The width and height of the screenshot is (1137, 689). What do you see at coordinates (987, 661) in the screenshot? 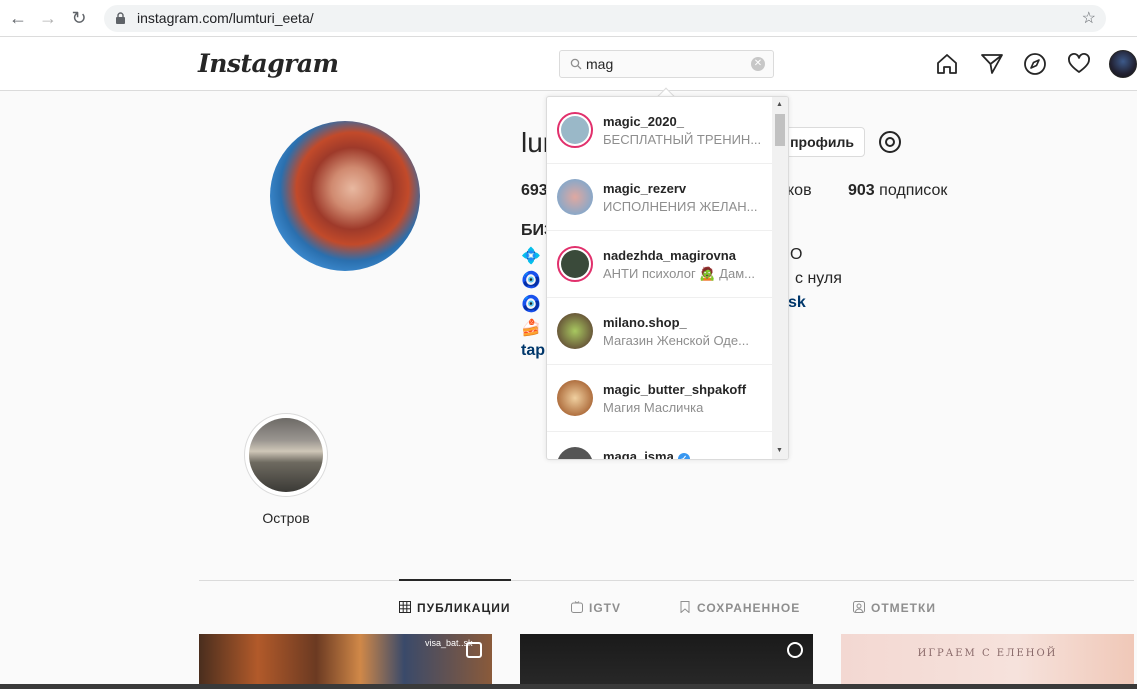
I see `post-thumbnail: ИГРАЕМ С ЕЛЕНОЙ` at bounding box center [987, 661].